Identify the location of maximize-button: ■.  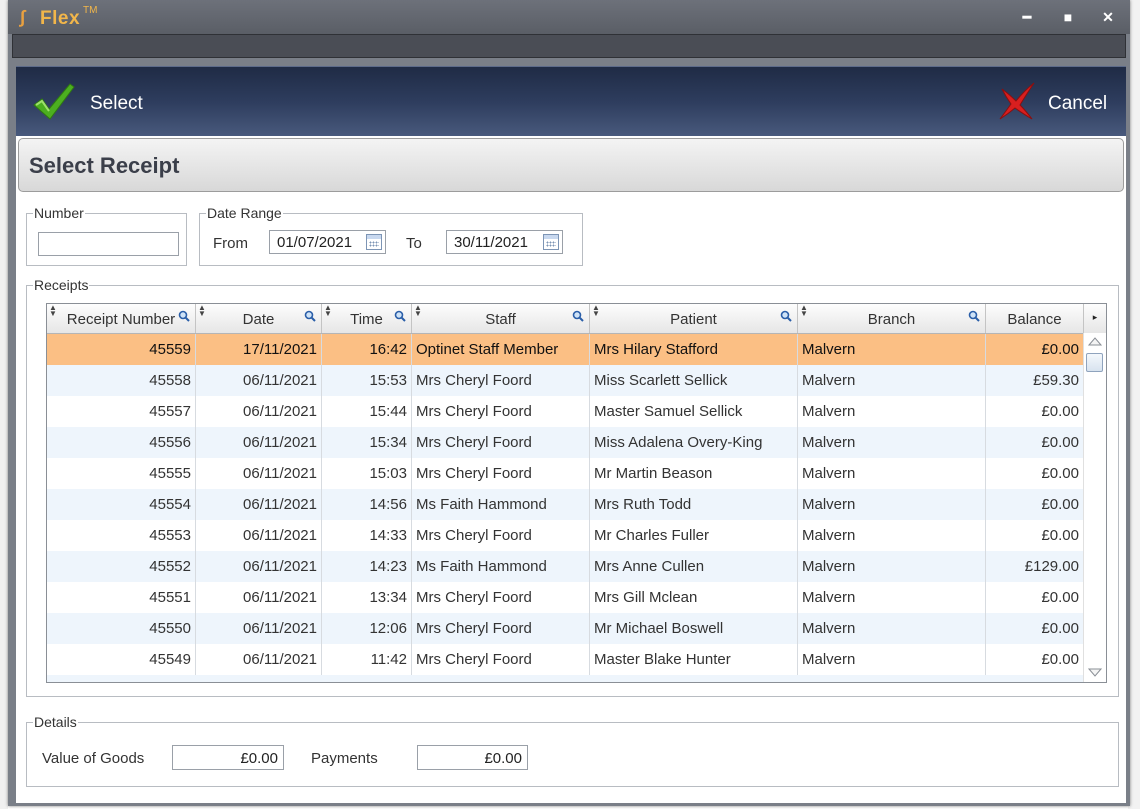
(1068, 18).